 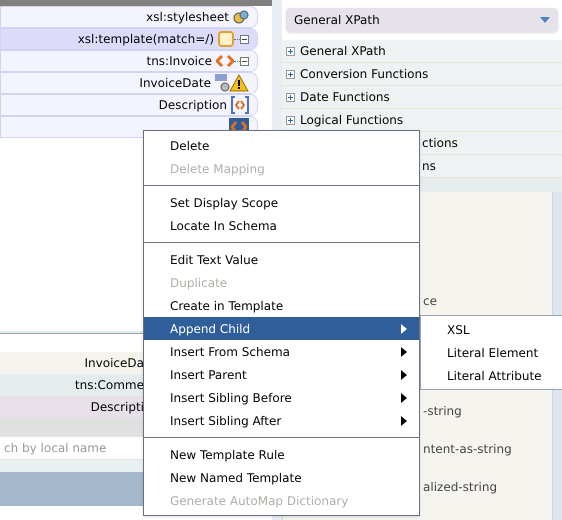 I want to click on function-name: ntent-as-string, so click(x=467, y=449).